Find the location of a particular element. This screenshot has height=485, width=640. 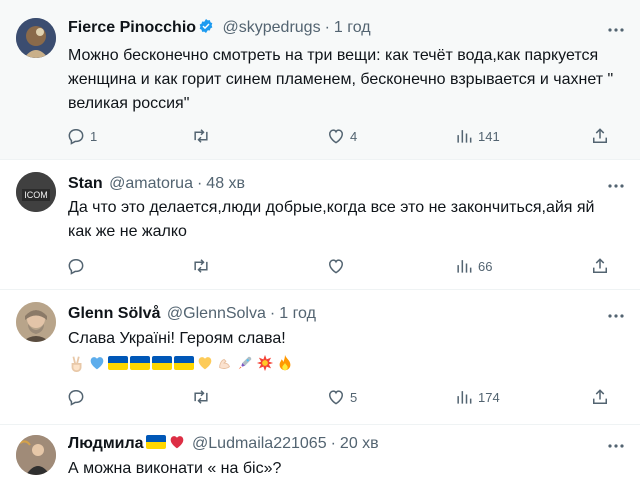

handle: @GlennSolva is located at coordinates (216, 313).